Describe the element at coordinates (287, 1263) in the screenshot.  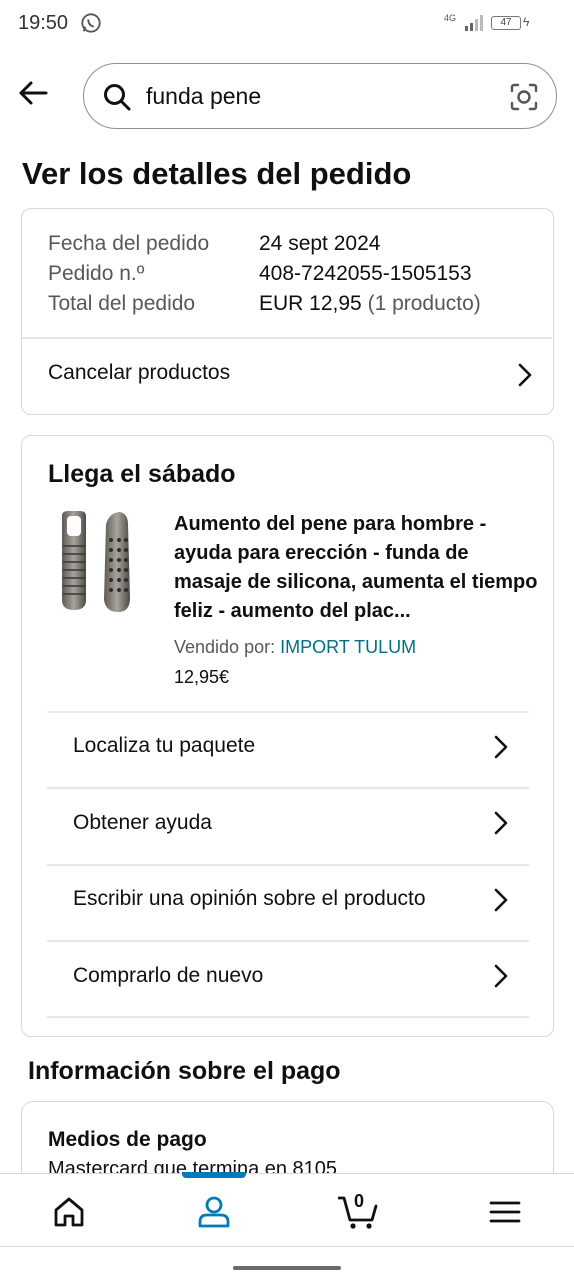
I see `system-nav-area` at that location.